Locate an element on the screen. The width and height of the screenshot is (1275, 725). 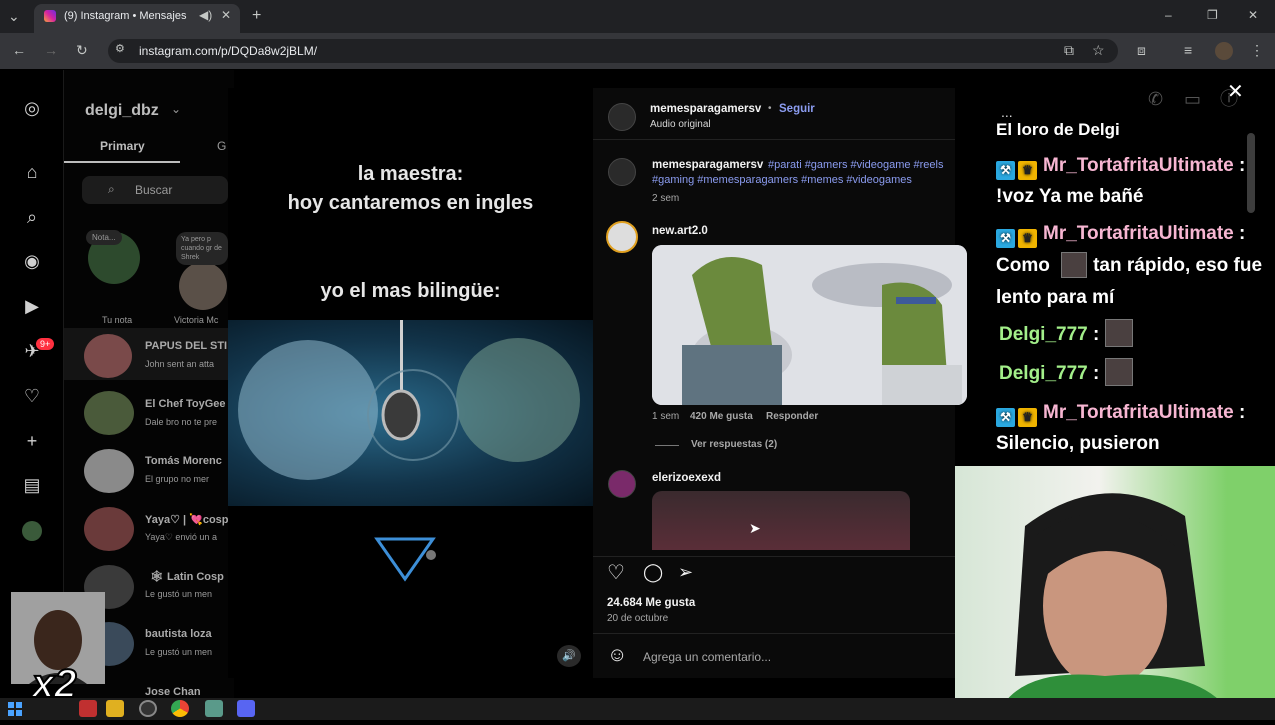
taskbar-app-icon is located at coordinates (88, 708).